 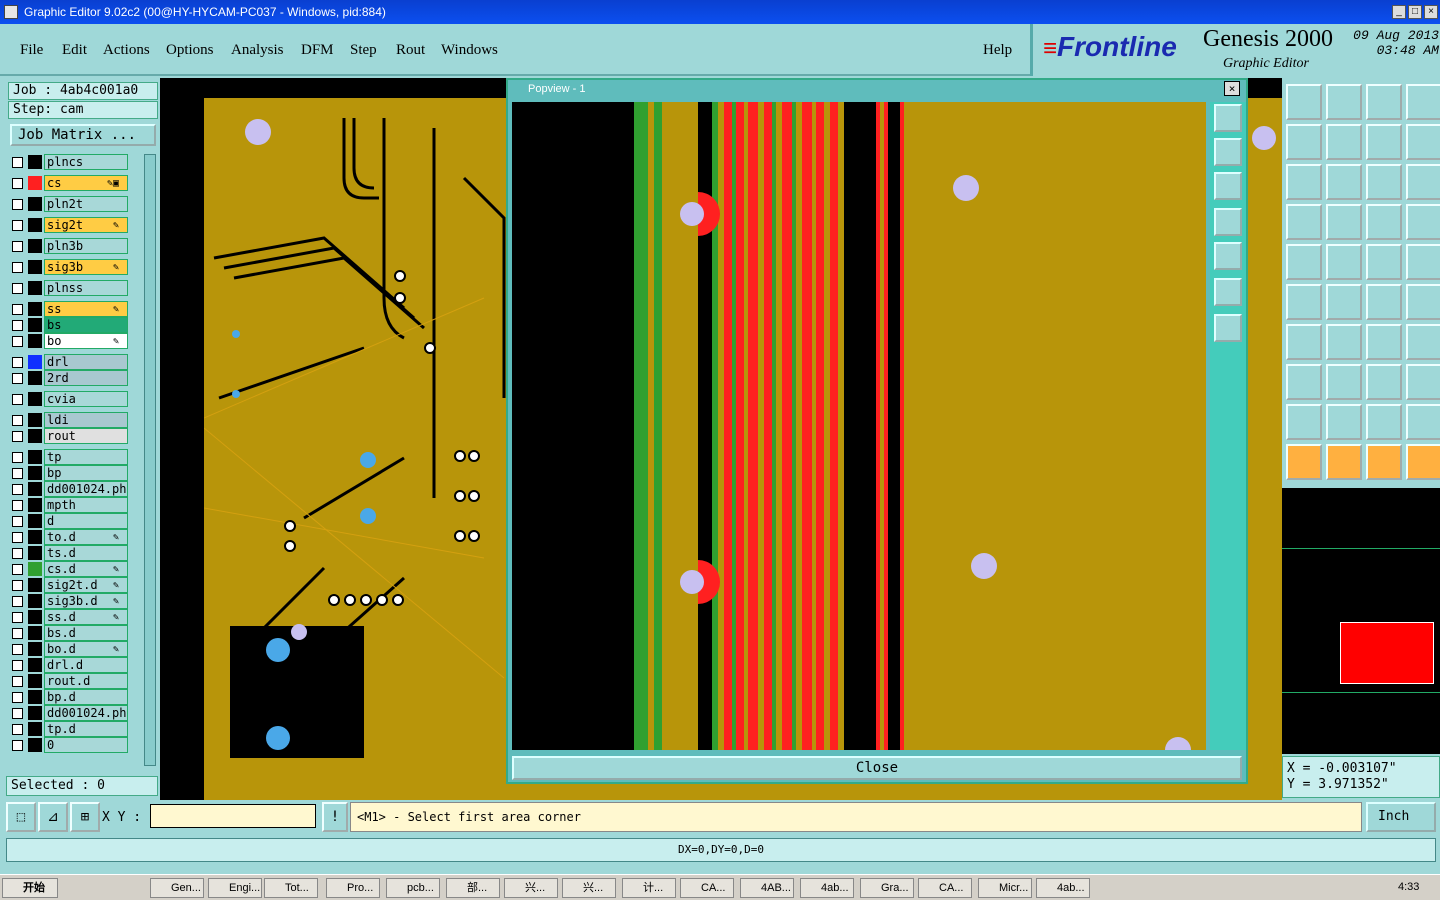 I want to click on arc-icon, so click(x=1384, y=302).